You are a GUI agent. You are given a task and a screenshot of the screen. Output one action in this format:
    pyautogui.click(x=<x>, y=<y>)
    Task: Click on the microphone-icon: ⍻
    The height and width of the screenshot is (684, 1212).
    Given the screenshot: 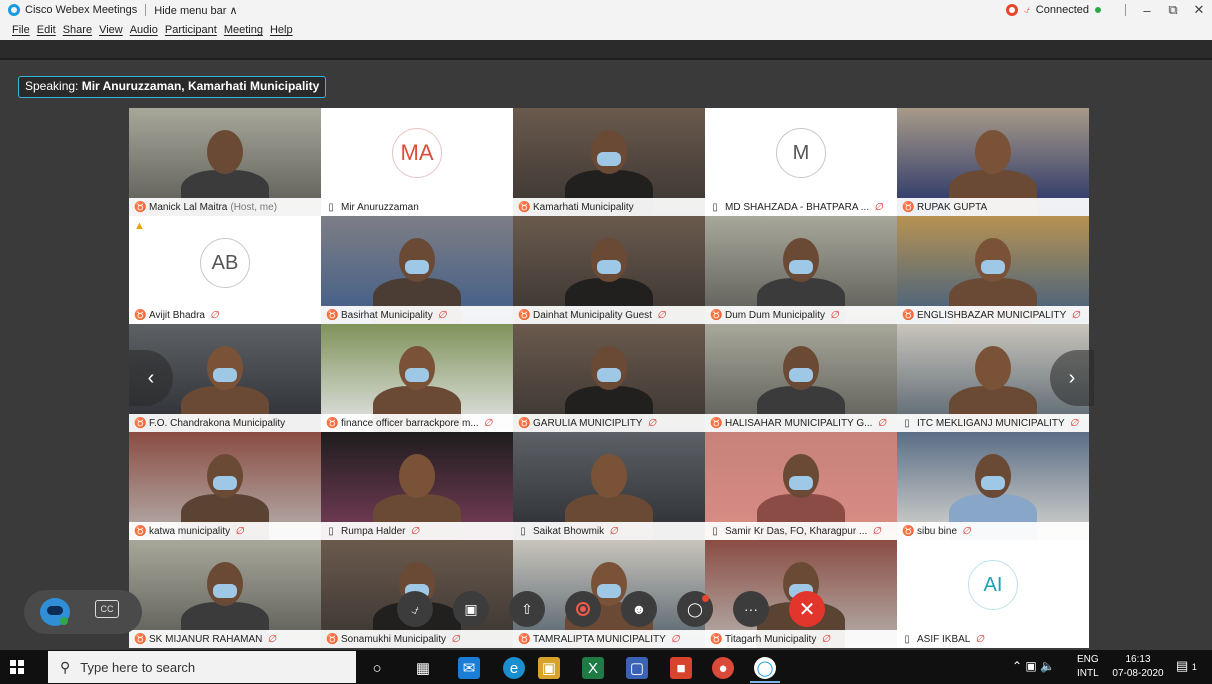 What is the action you would take?
    pyautogui.click(x=1027, y=10)
    